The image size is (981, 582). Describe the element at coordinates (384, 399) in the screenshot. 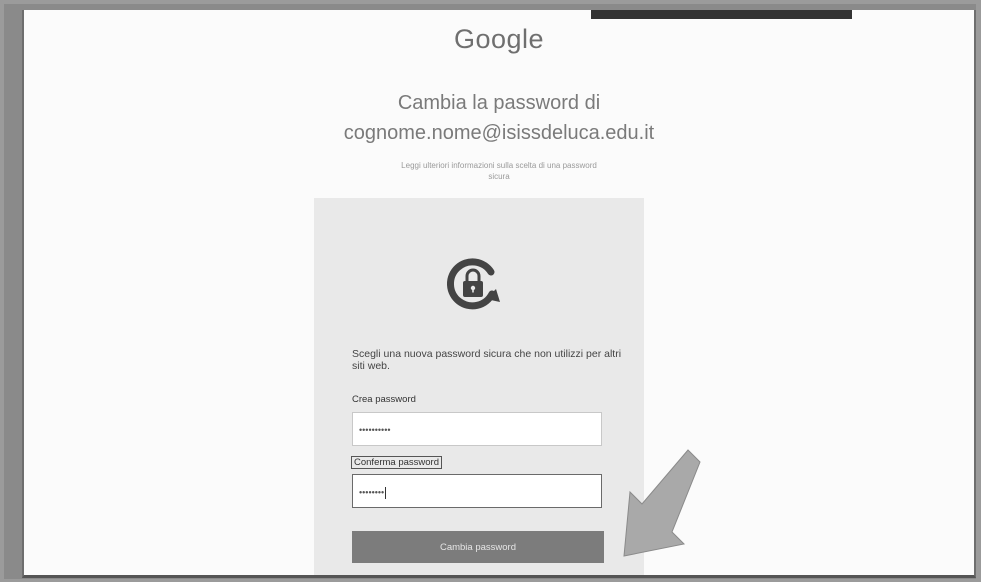

I see `new-password-label: Crea password` at that location.